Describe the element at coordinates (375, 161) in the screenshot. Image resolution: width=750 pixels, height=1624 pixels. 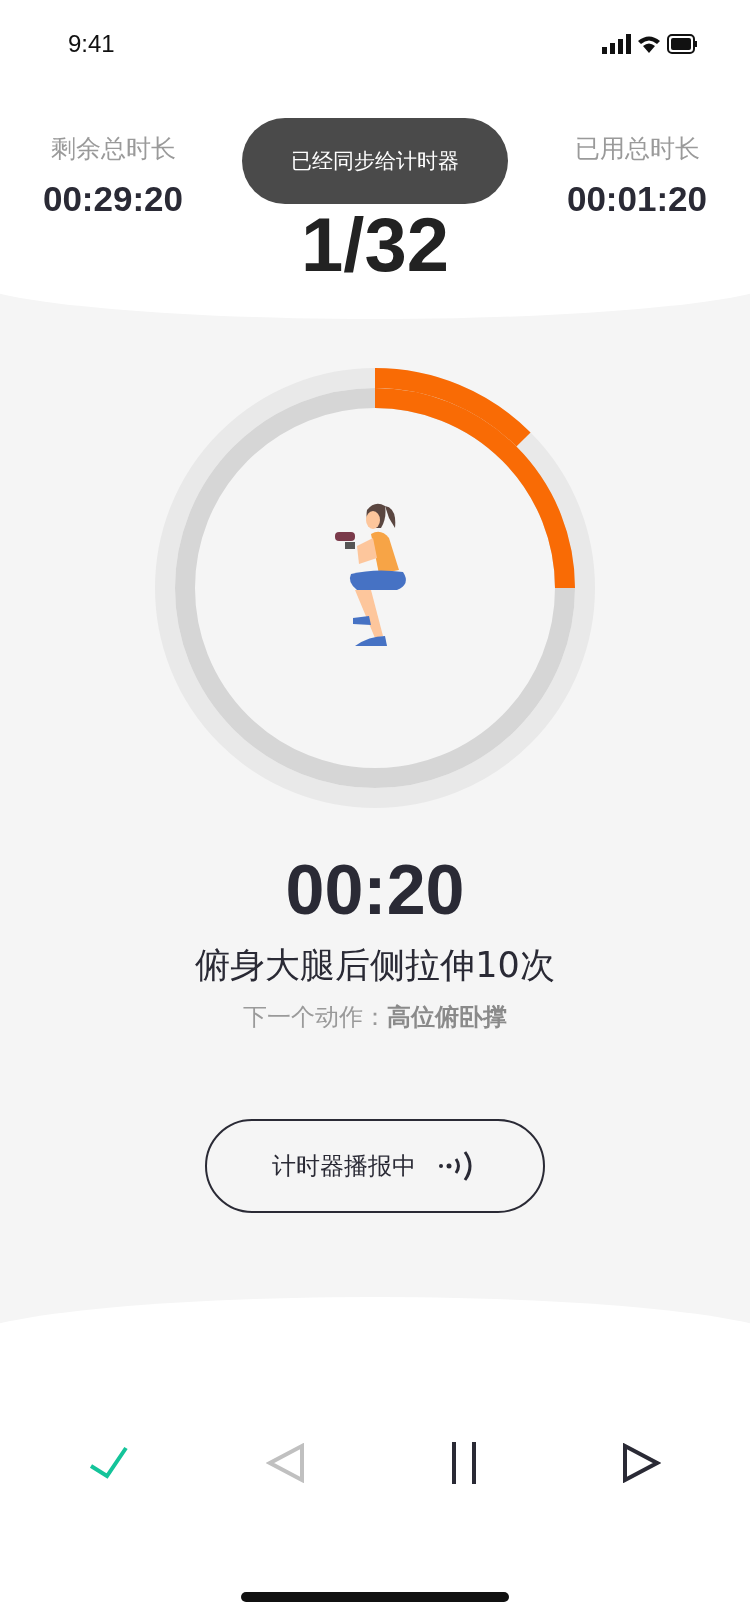
I see `toast: 已经同步给计时器` at that location.